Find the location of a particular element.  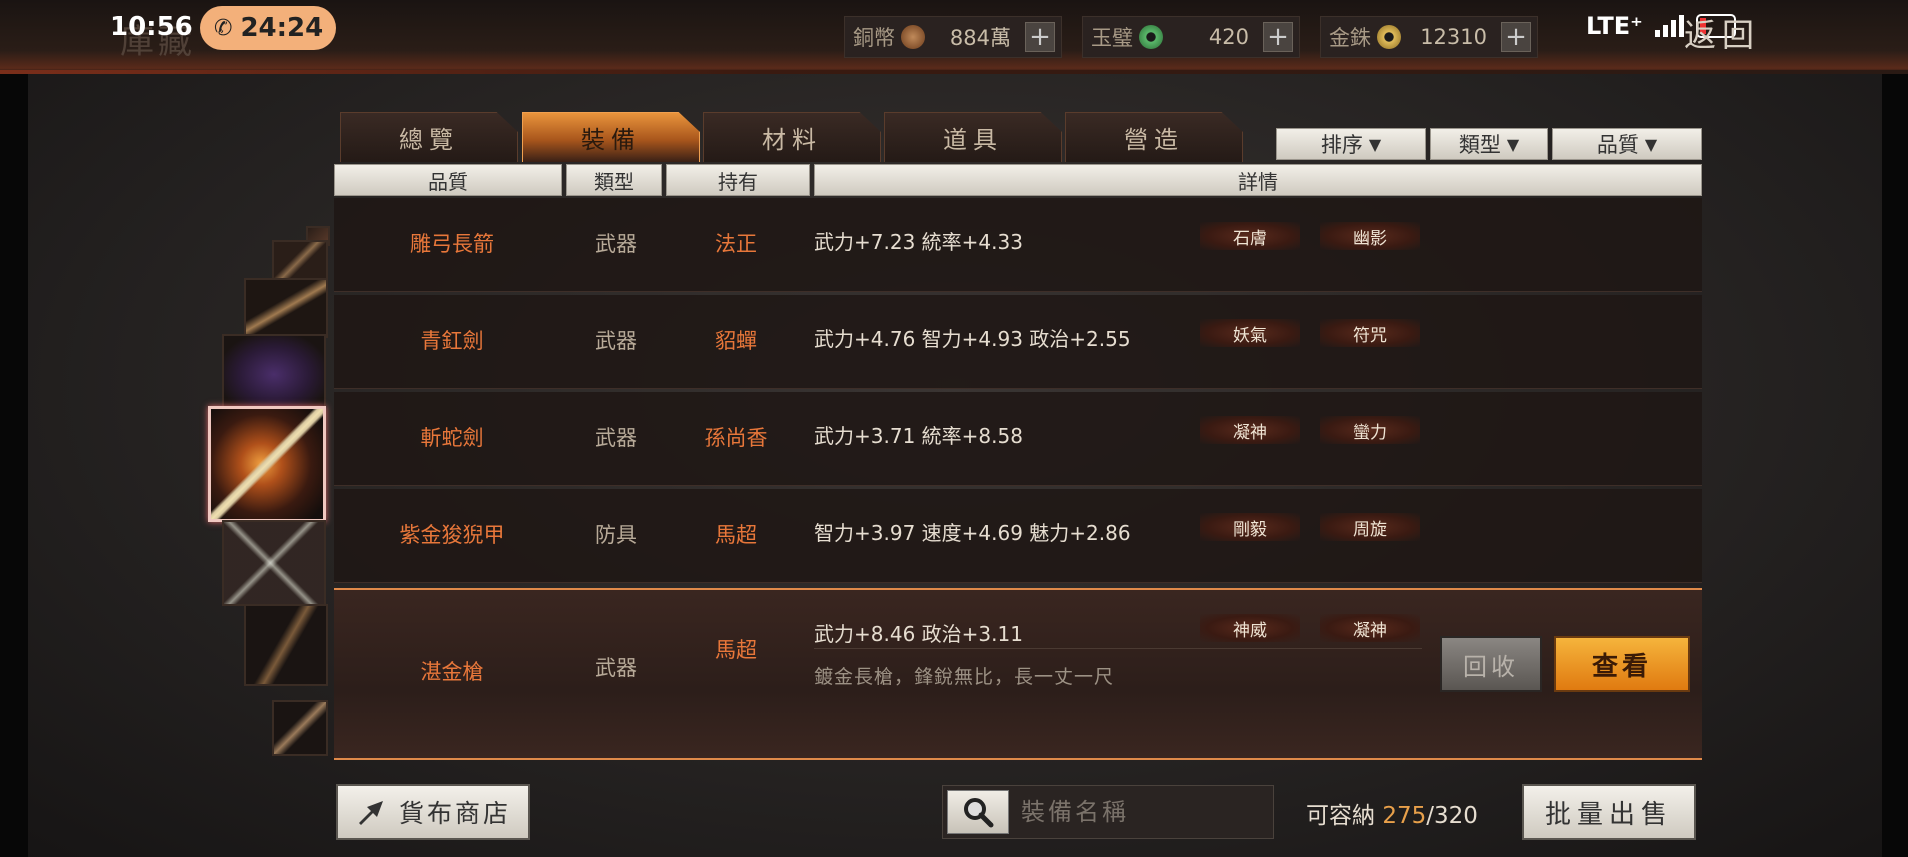

currency-copper: 銅幣 884萬 + is located at coordinates (953, 37).